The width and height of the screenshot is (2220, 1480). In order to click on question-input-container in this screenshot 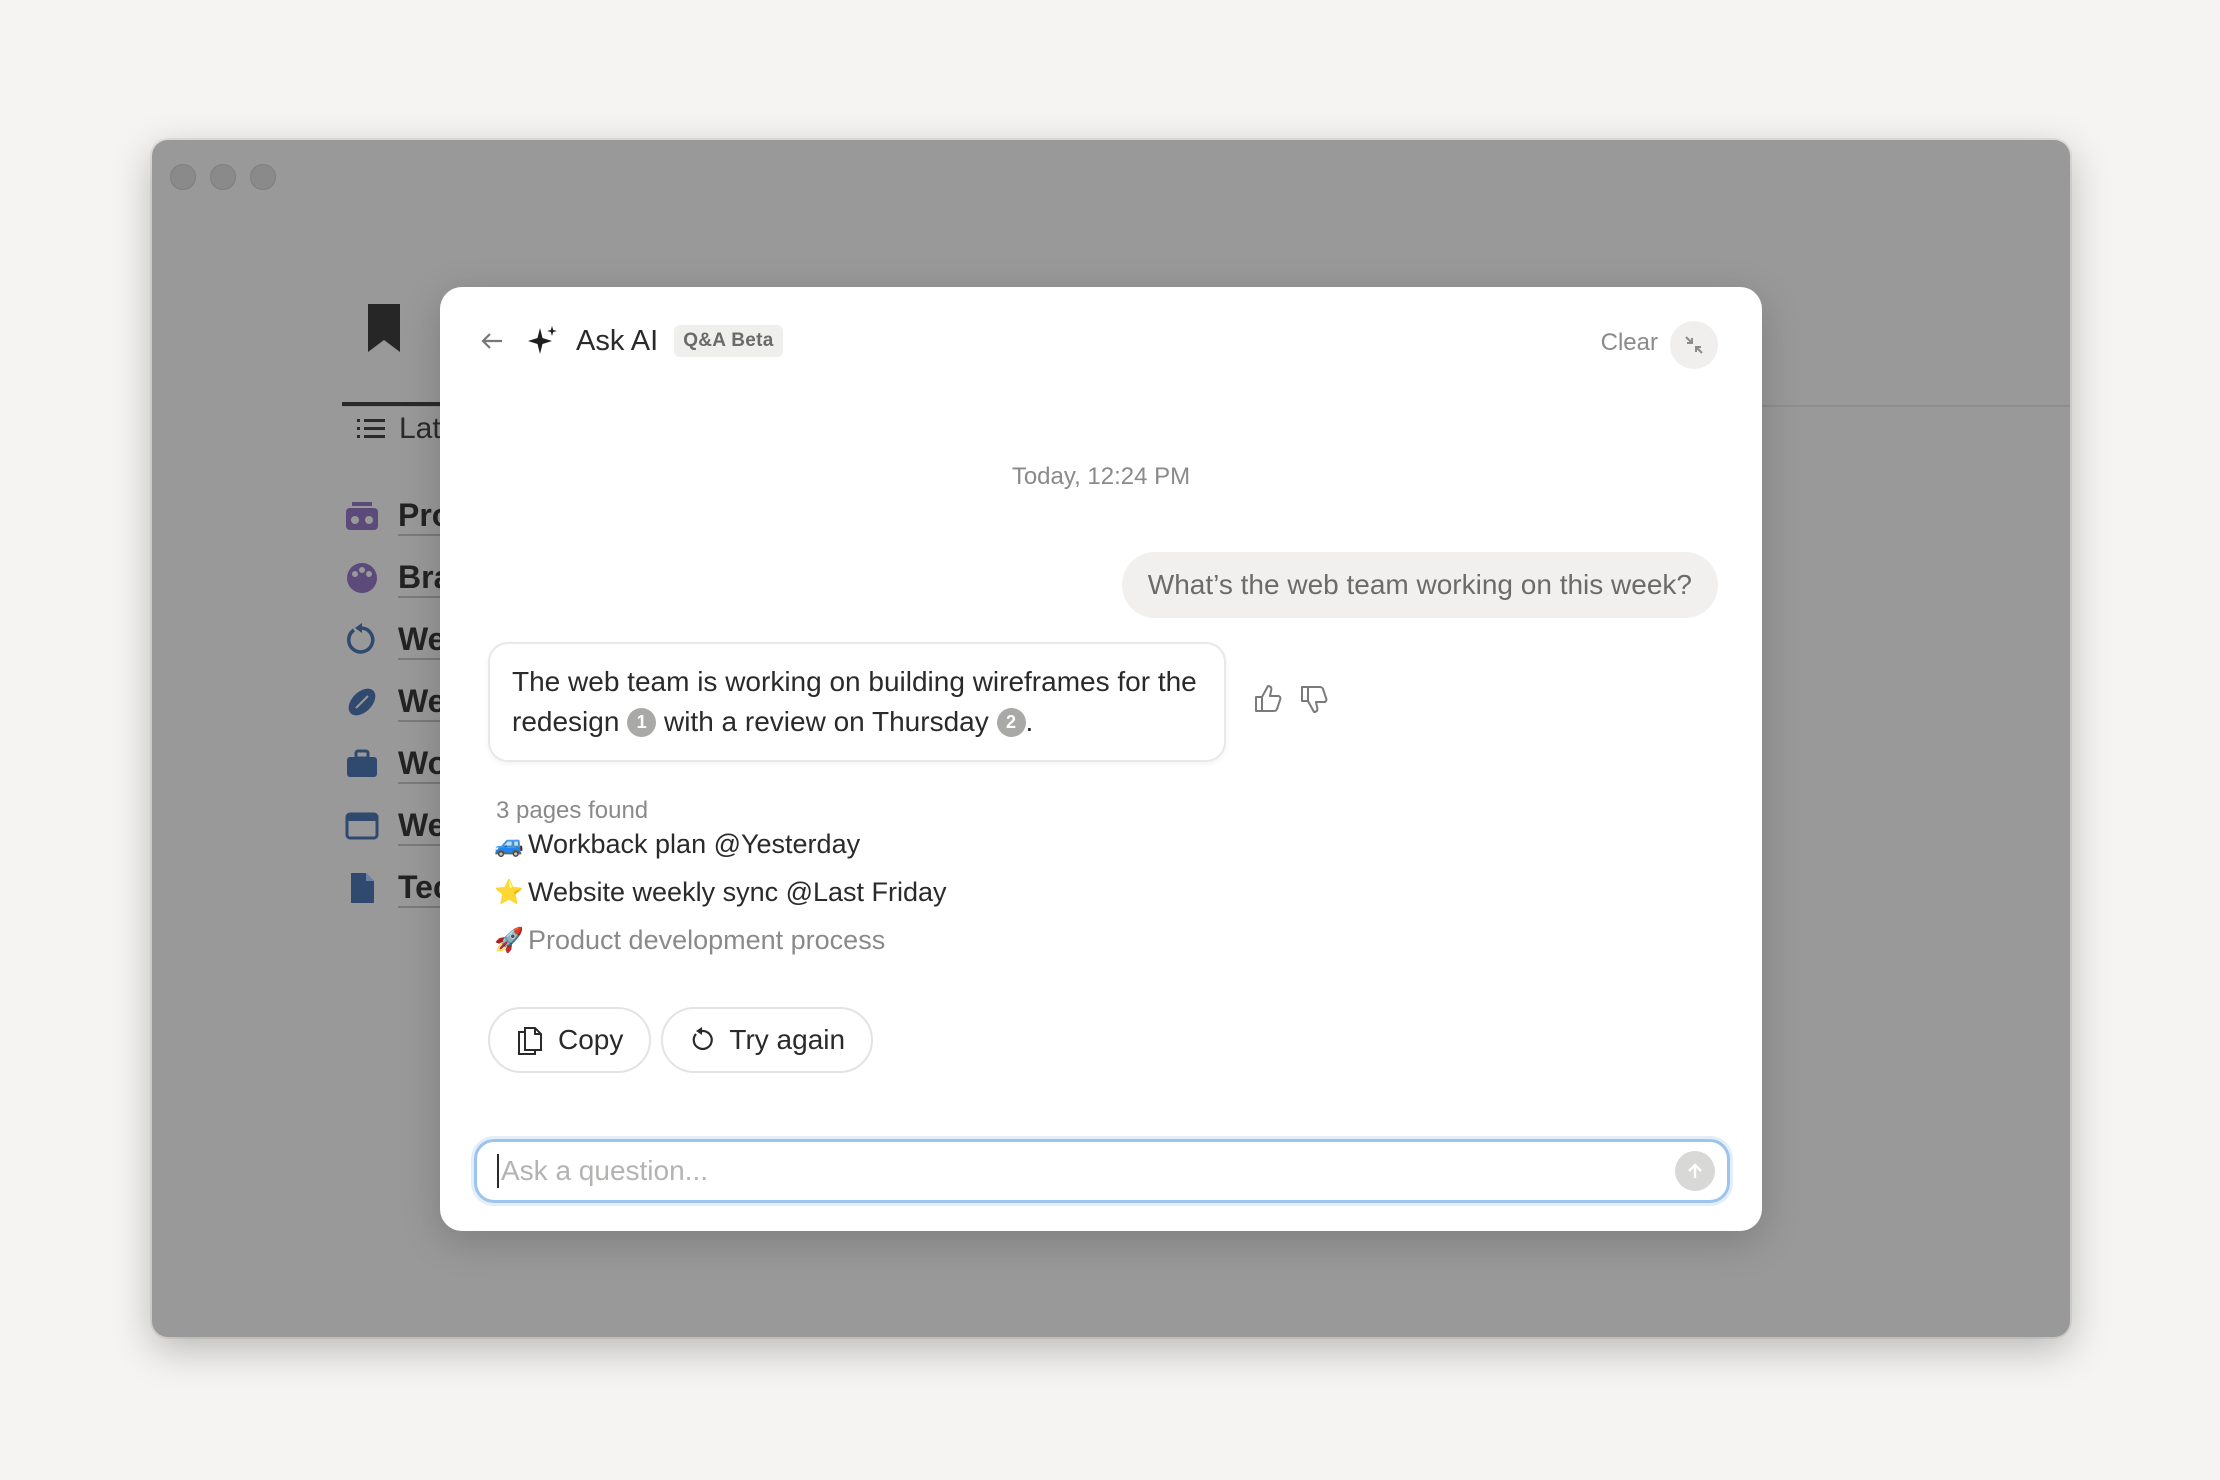, I will do `click(1102, 1171)`.